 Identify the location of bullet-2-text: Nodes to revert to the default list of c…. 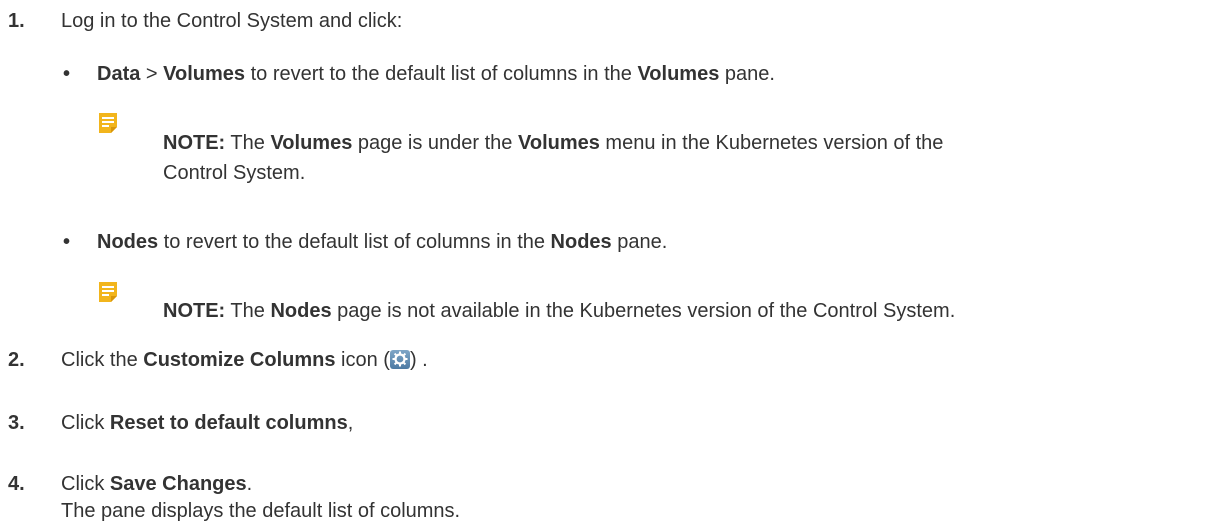
(382, 242).